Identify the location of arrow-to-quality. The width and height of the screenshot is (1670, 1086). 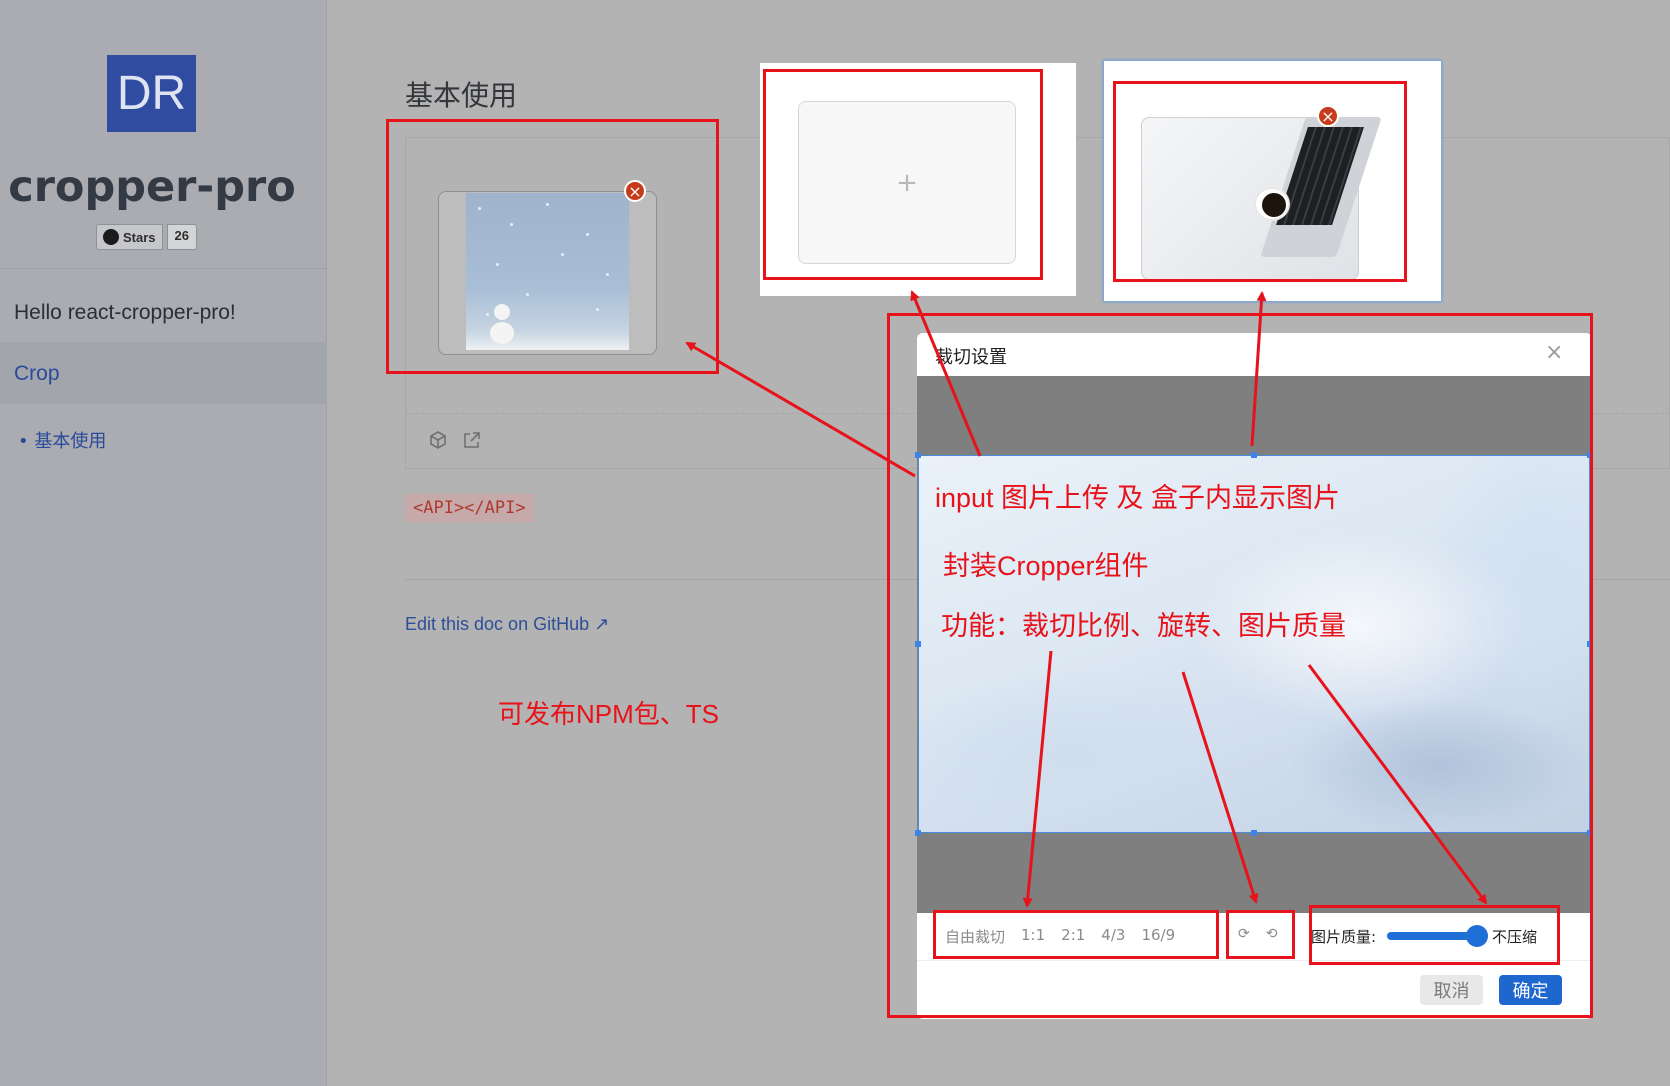
(1397, 784).